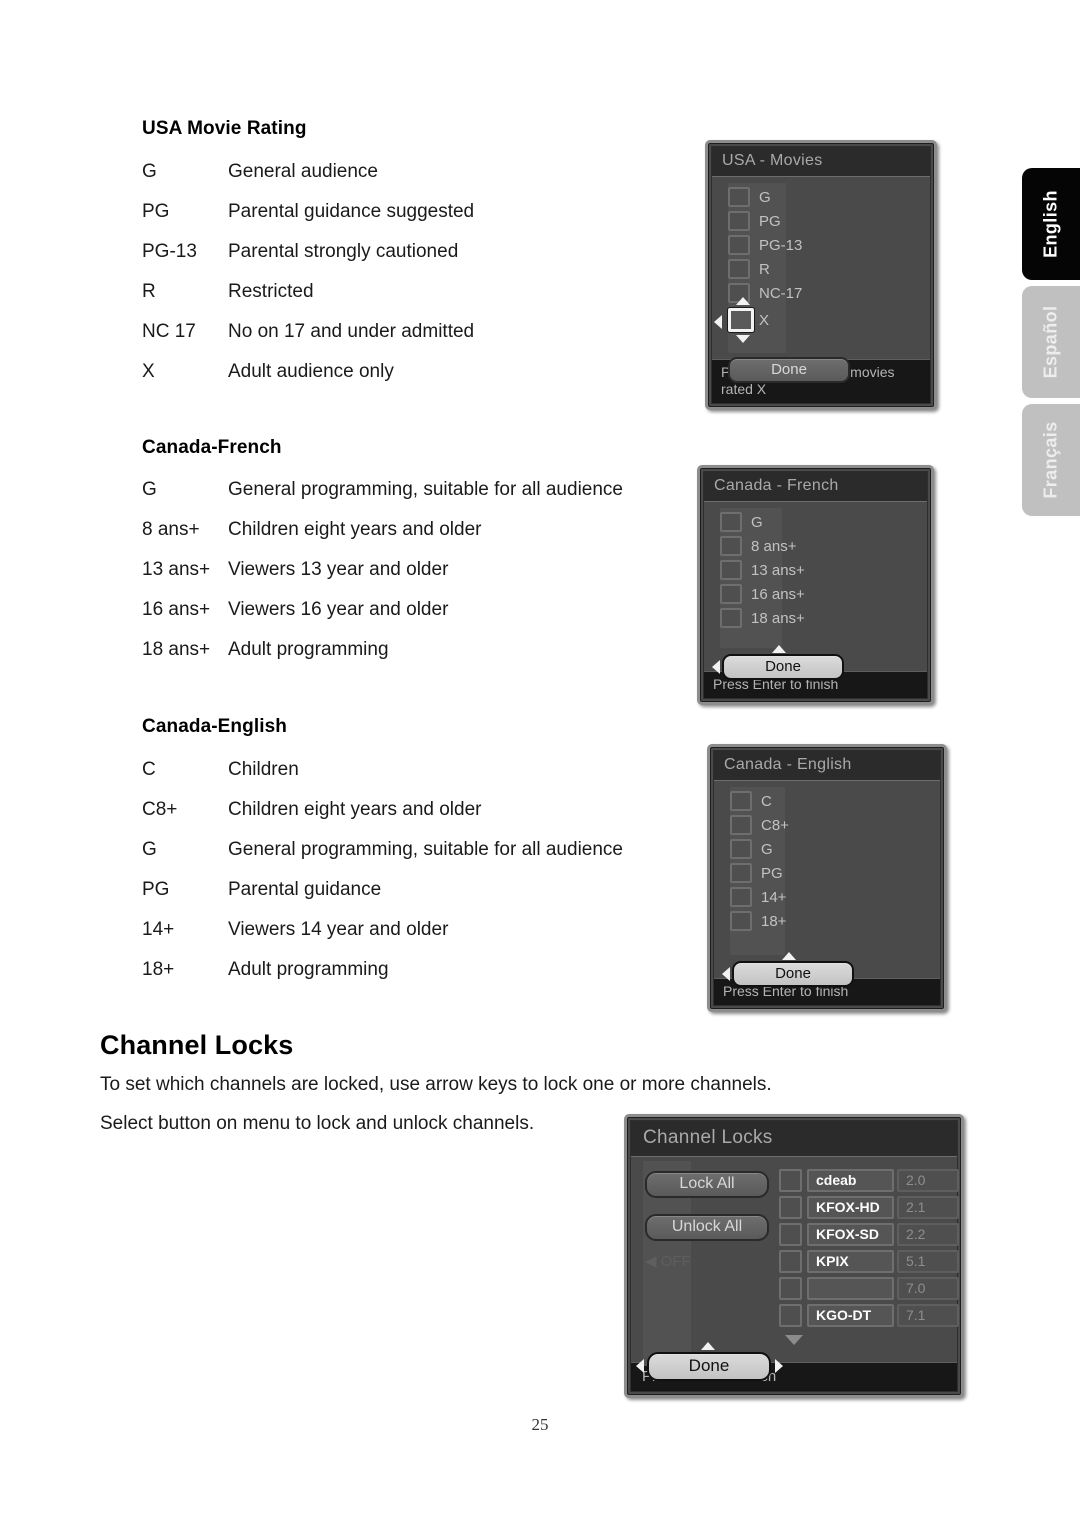  What do you see at coordinates (869, 1207) in the screenshot?
I see `channel-row: KFOX-HD 2.1` at bounding box center [869, 1207].